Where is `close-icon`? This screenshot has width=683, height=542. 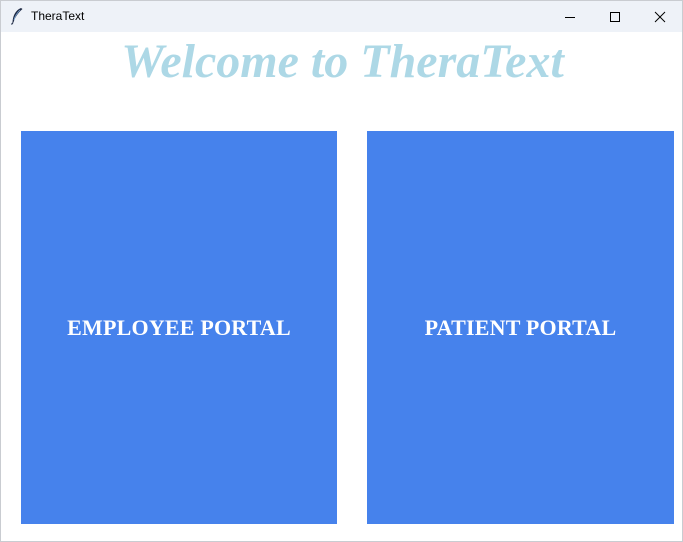
close-icon is located at coordinates (660, 17).